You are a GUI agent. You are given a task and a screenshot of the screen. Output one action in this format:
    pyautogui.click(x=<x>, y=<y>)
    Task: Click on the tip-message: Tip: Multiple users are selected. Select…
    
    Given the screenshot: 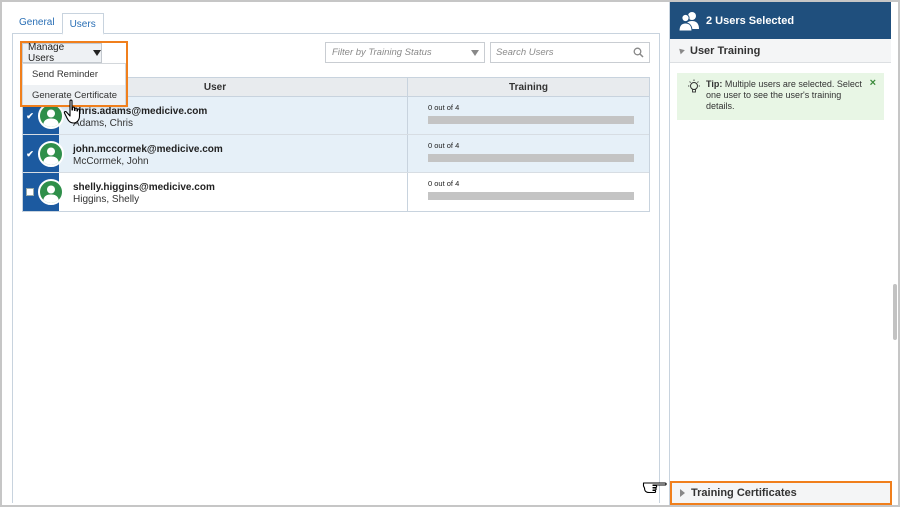 What is the action you would take?
    pyautogui.click(x=780, y=96)
    